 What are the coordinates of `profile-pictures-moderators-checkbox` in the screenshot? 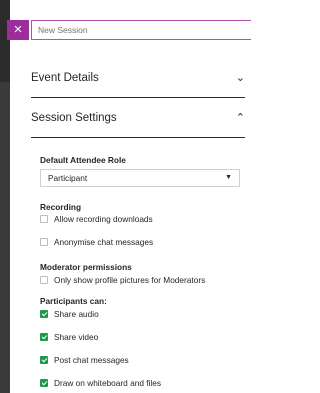 It's located at (44, 279).